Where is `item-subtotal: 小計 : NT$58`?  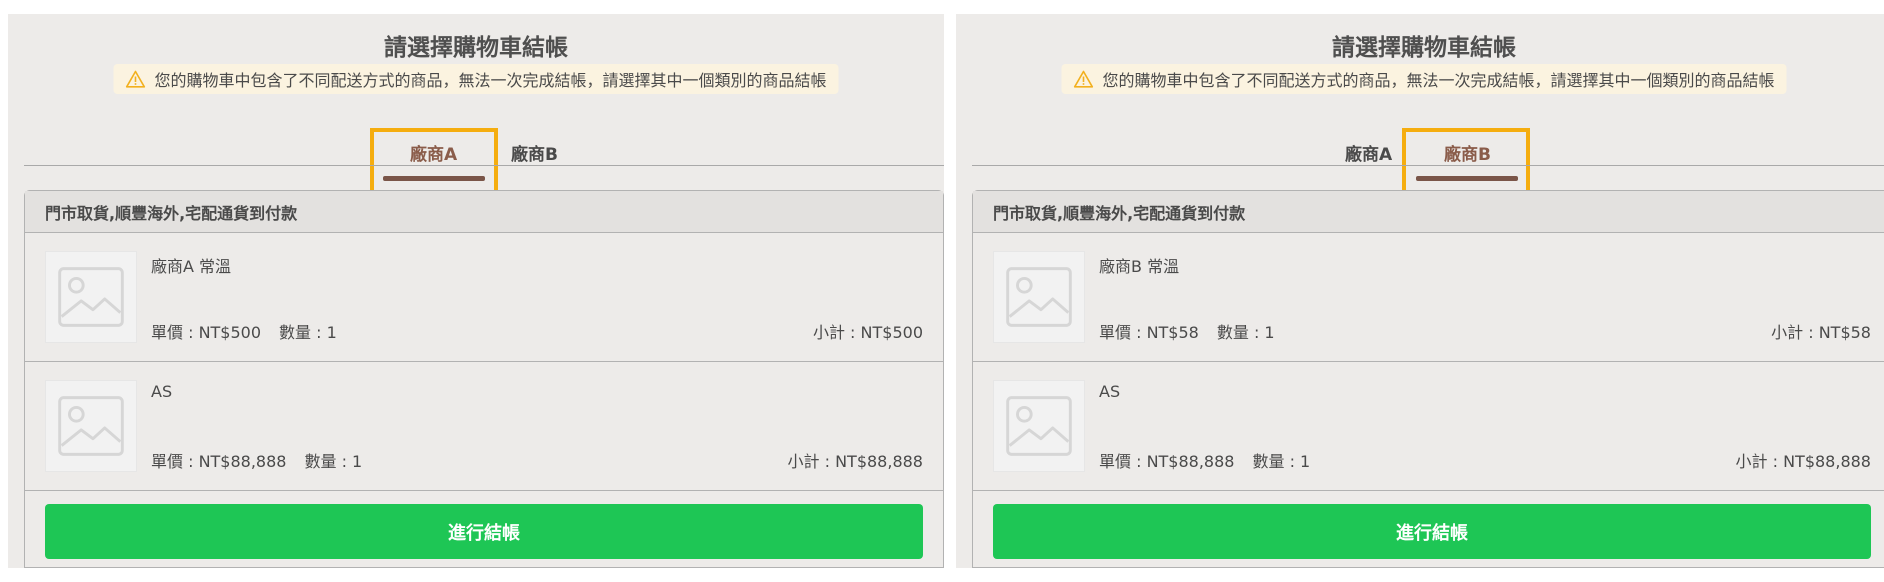 item-subtotal: 小計 : NT$58 is located at coordinates (1821, 332).